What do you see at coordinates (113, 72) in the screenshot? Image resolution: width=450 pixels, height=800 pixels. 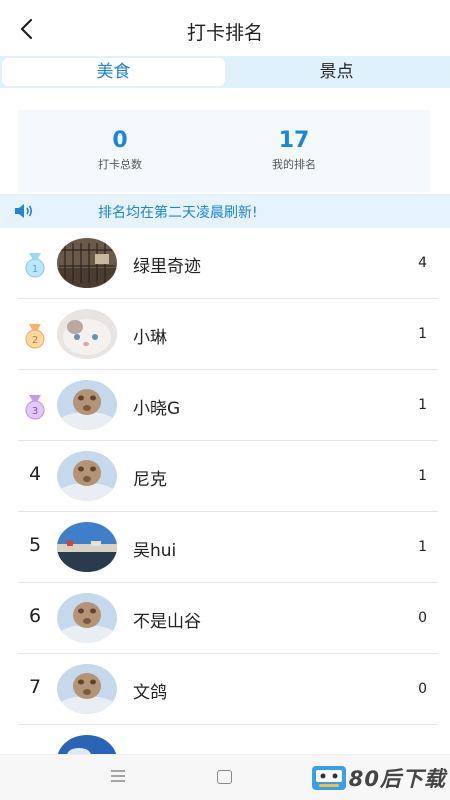 I see `tab-food: 美食` at bounding box center [113, 72].